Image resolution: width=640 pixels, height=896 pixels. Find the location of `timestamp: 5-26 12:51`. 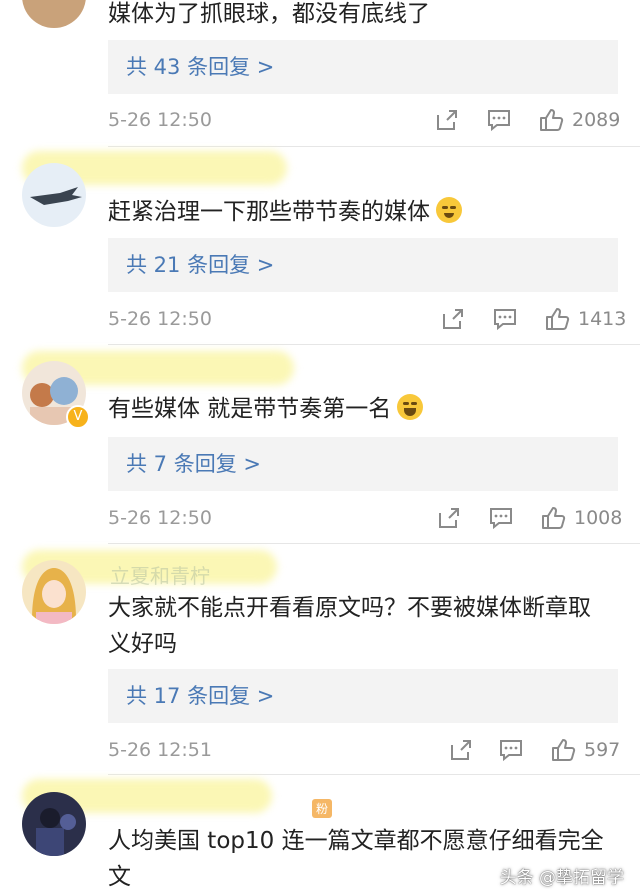

timestamp: 5-26 12:51 is located at coordinates (160, 750).